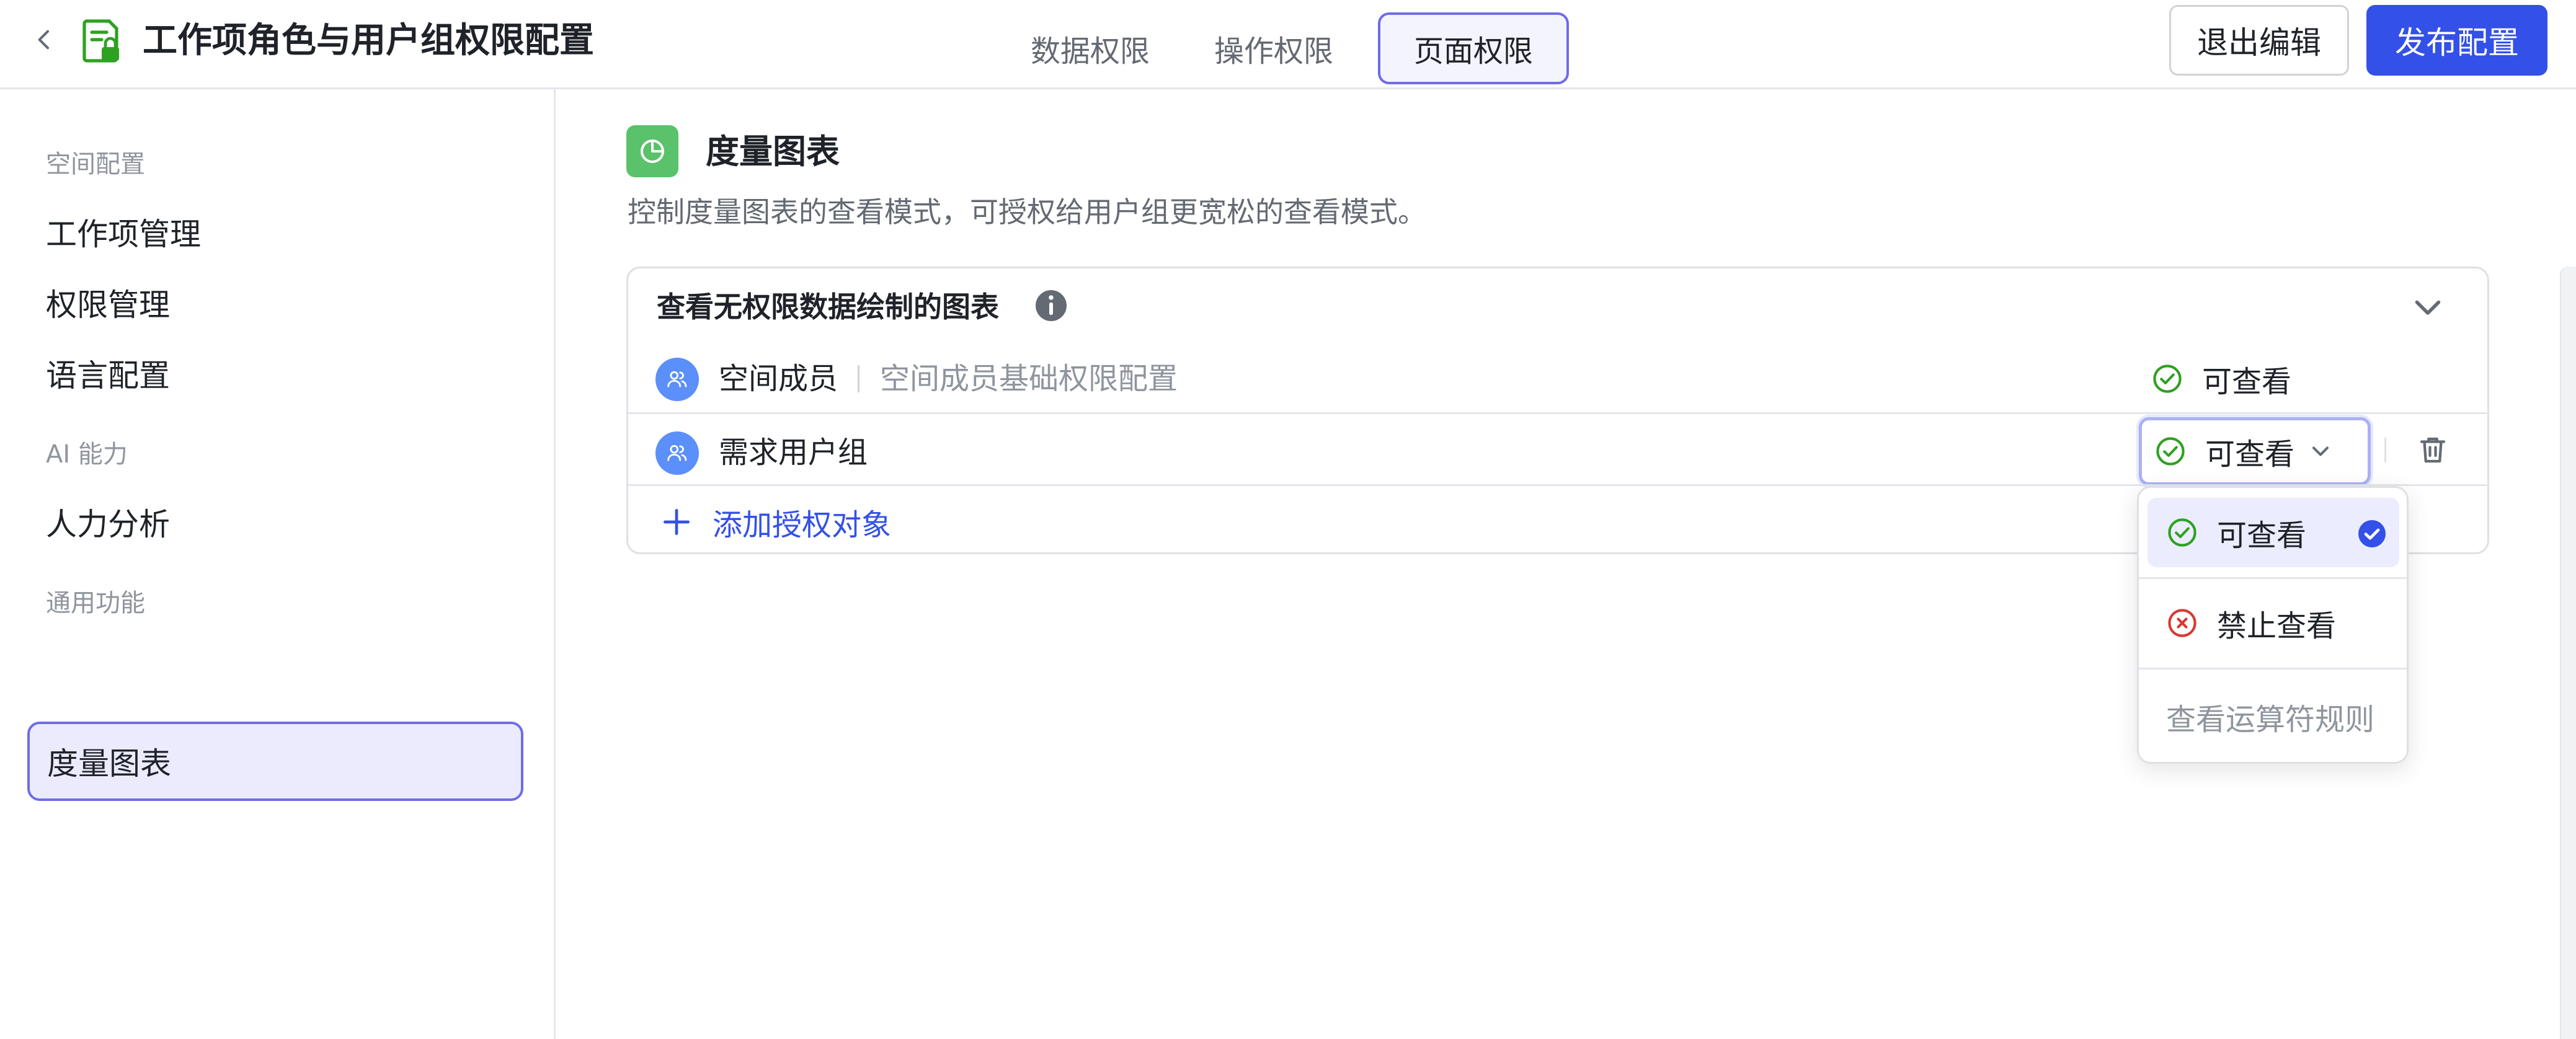 The width and height of the screenshot is (2576, 1039). I want to click on dropdown-option-label: 可查看, so click(2262, 535).